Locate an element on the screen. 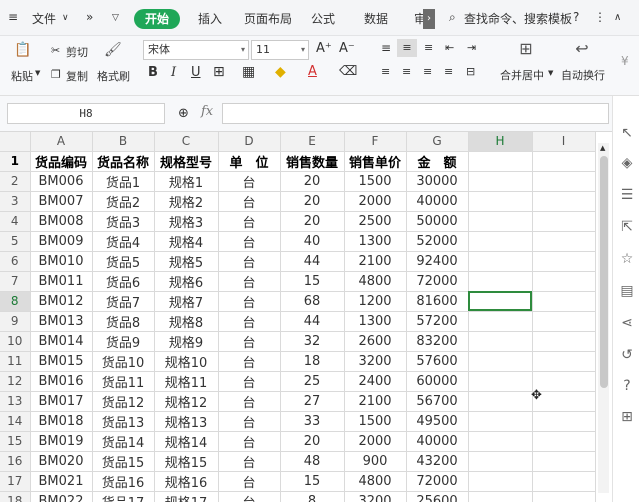  cell-c1: 规格型号 is located at coordinates (186, 161).